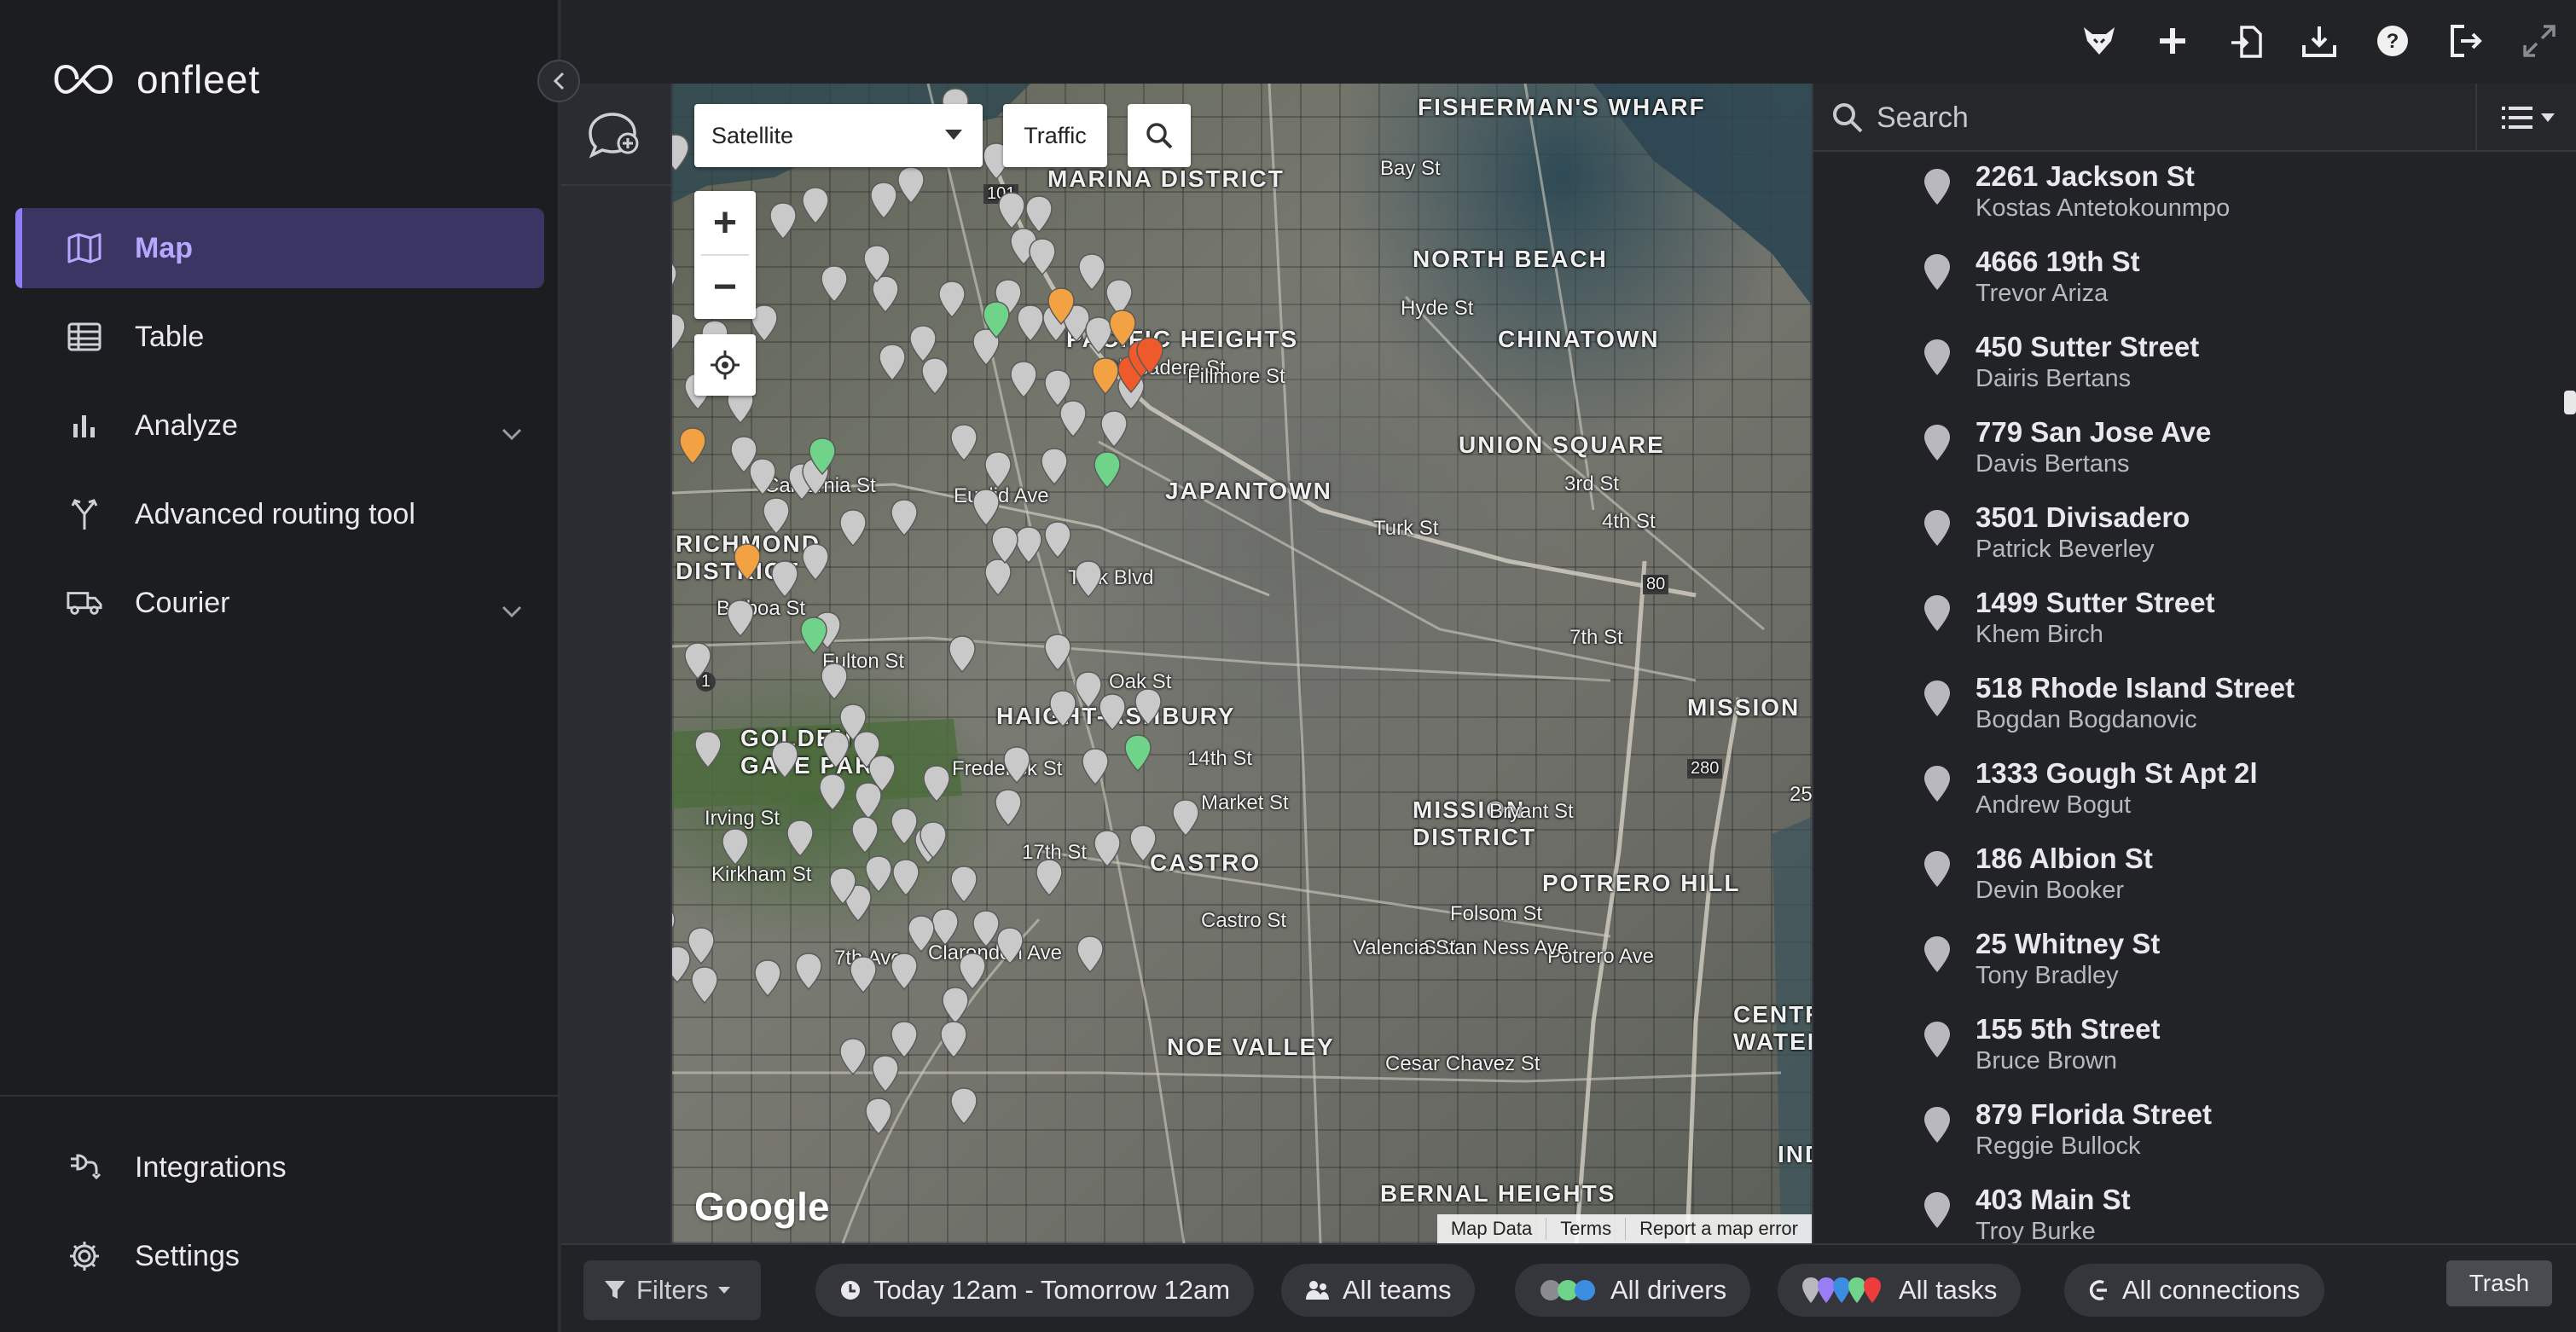  Describe the element at coordinates (2539, 41) in the screenshot. I see `fullscreen-icon` at that location.